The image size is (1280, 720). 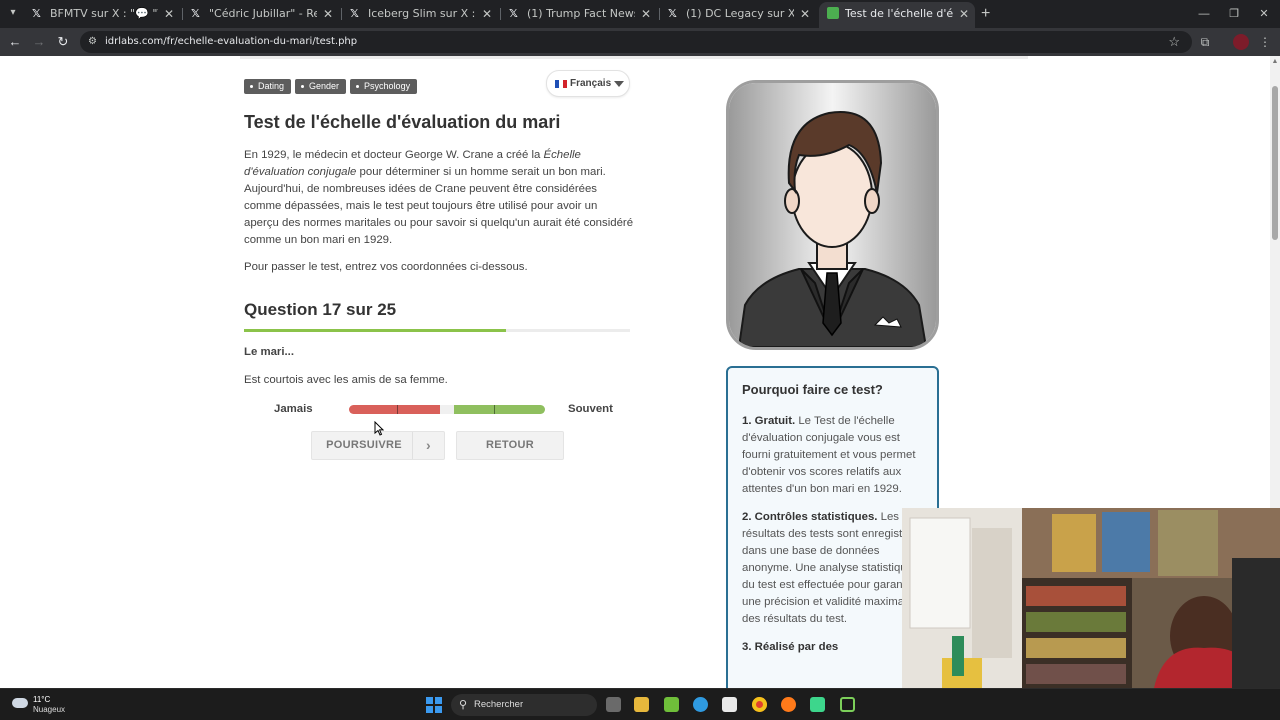 What do you see at coordinates (384, 86) in the screenshot?
I see `tag-psychology: Psychology` at bounding box center [384, 86].